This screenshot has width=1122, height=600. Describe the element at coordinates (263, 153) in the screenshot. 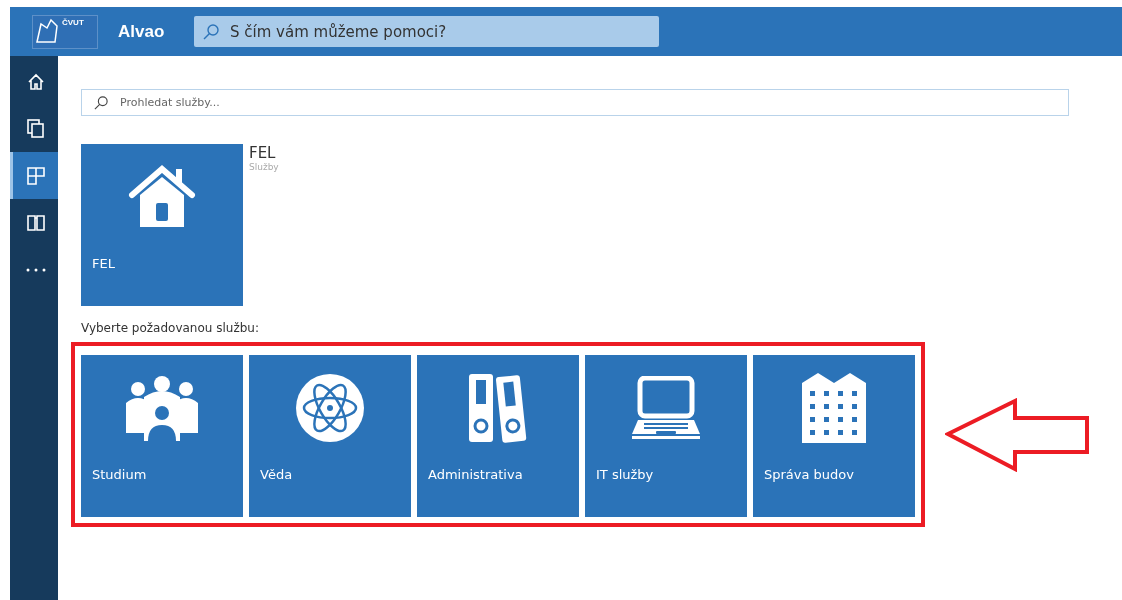

I see `category-title: FEL` at that location.